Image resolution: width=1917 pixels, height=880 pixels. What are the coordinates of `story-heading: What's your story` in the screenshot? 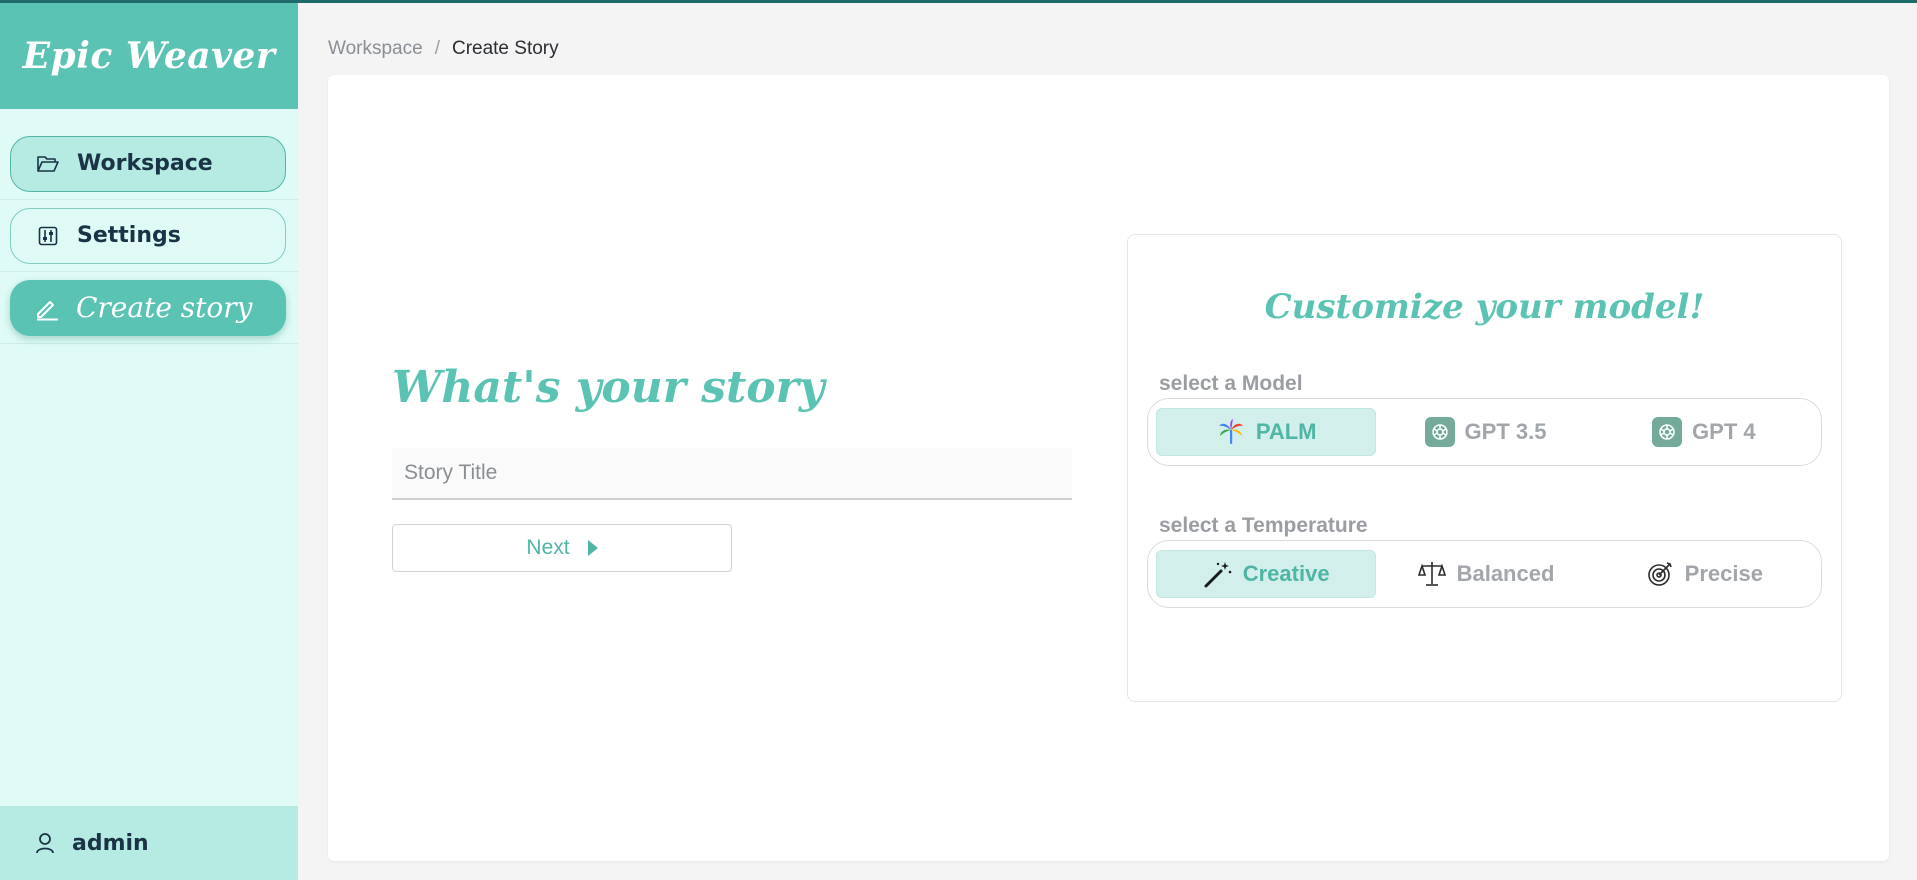 It's located at (608, 387).